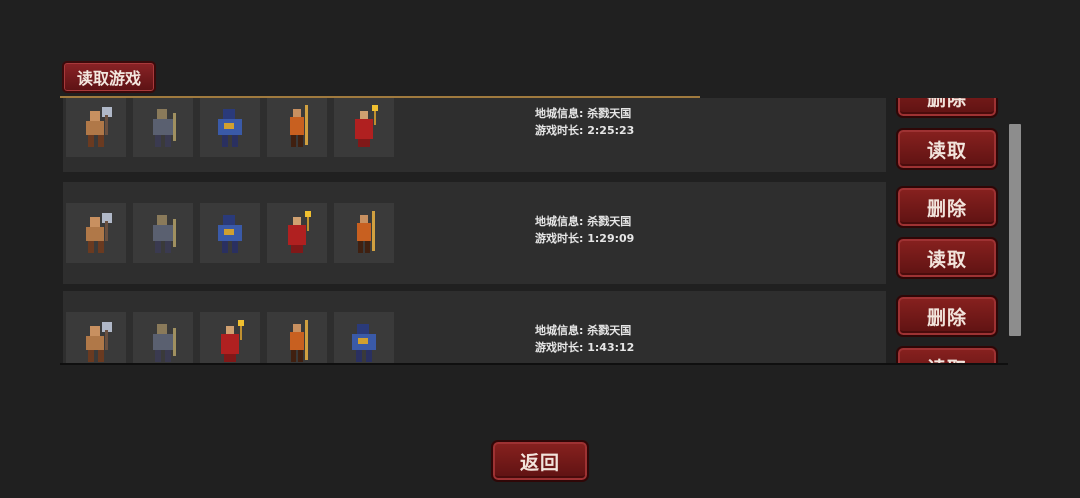  I want to click on load-button-slot-2: 读取, so click(947, 258).